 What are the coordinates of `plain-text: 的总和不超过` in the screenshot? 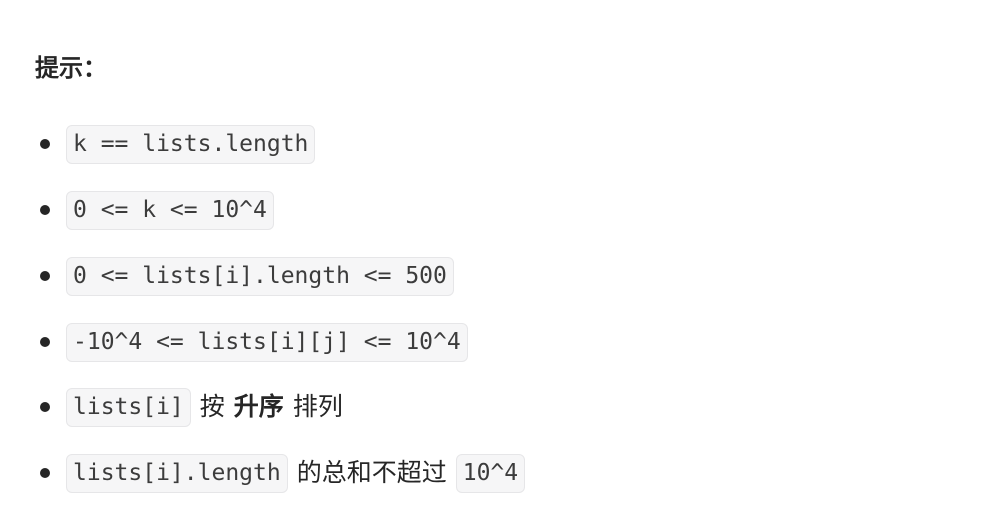 It's located at (371, 472).